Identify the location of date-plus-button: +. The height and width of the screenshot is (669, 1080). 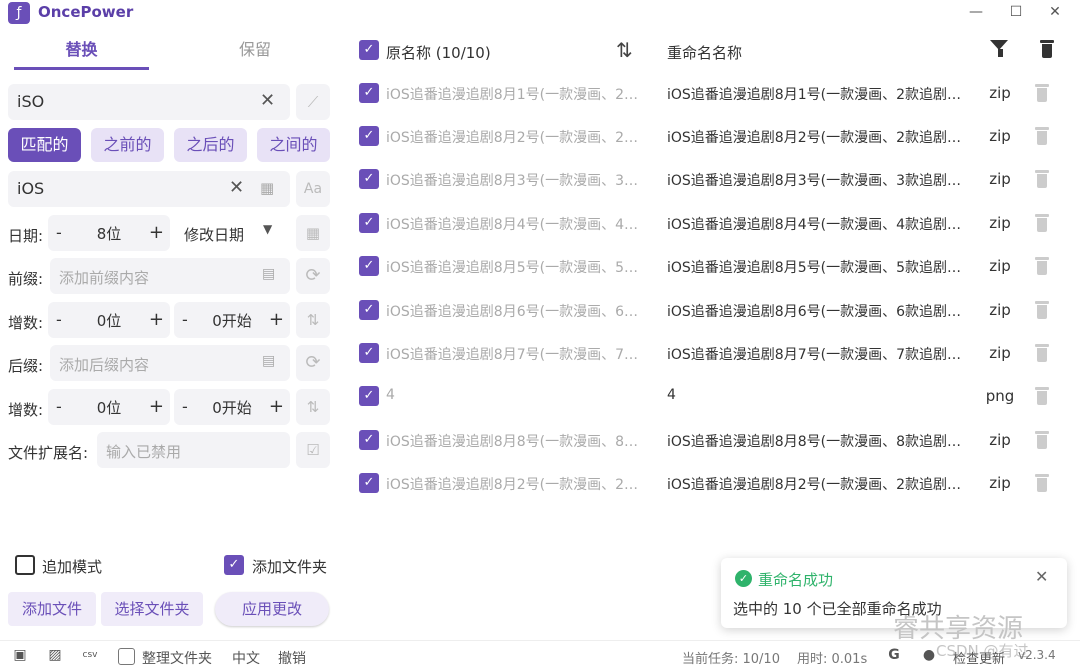
(156, 232).